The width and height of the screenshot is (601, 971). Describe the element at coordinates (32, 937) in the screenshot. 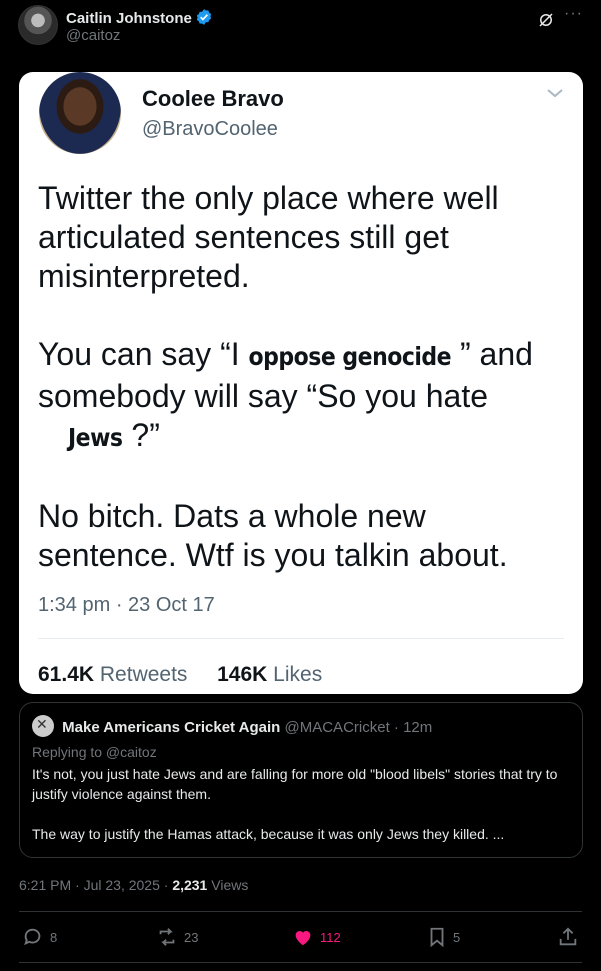

I see `reply-icon` at that location.